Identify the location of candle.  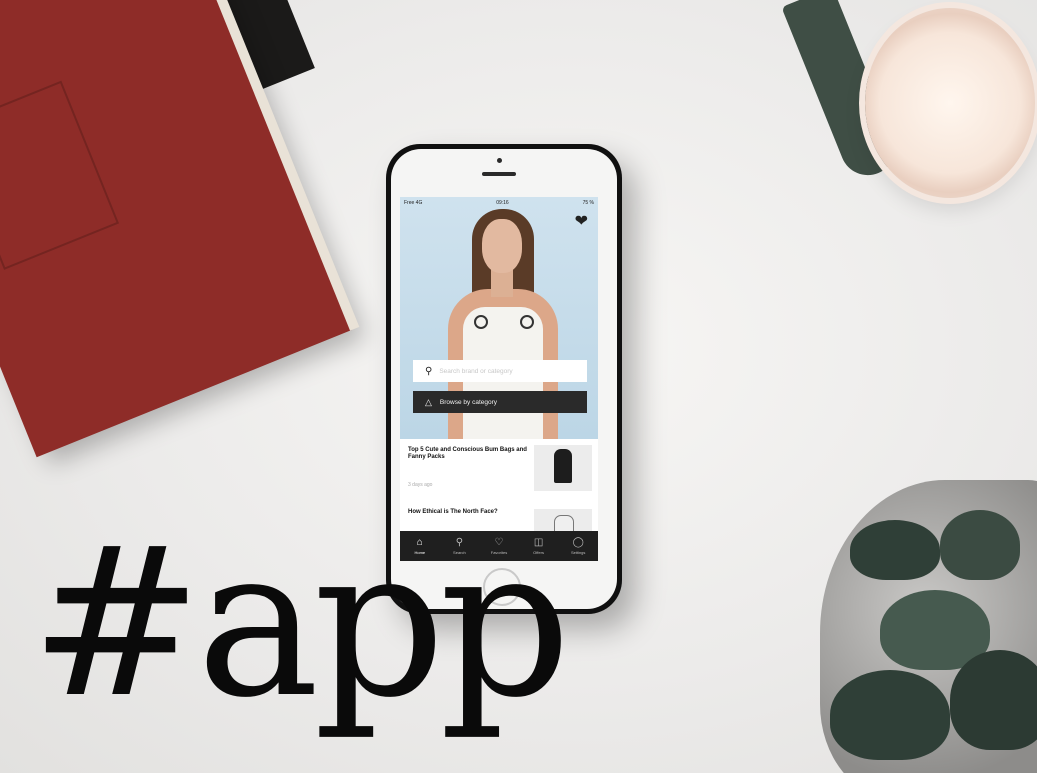
(950, 103).